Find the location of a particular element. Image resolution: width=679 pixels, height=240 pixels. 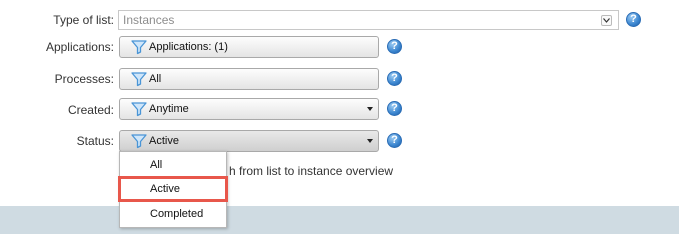

status-value: Active is located at coordinates (164, 141).